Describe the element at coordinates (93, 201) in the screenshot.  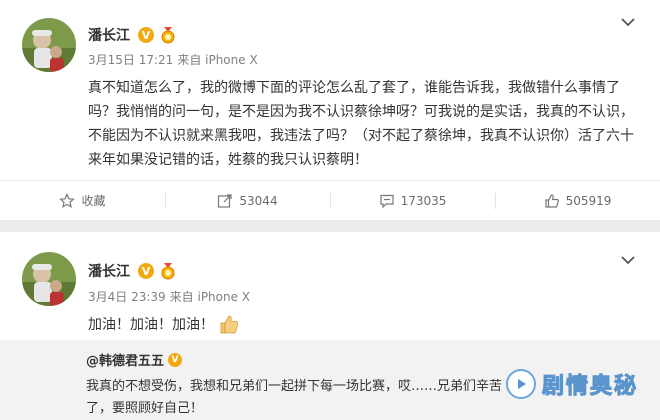
I see `favorite-label: 收藏` at that location.